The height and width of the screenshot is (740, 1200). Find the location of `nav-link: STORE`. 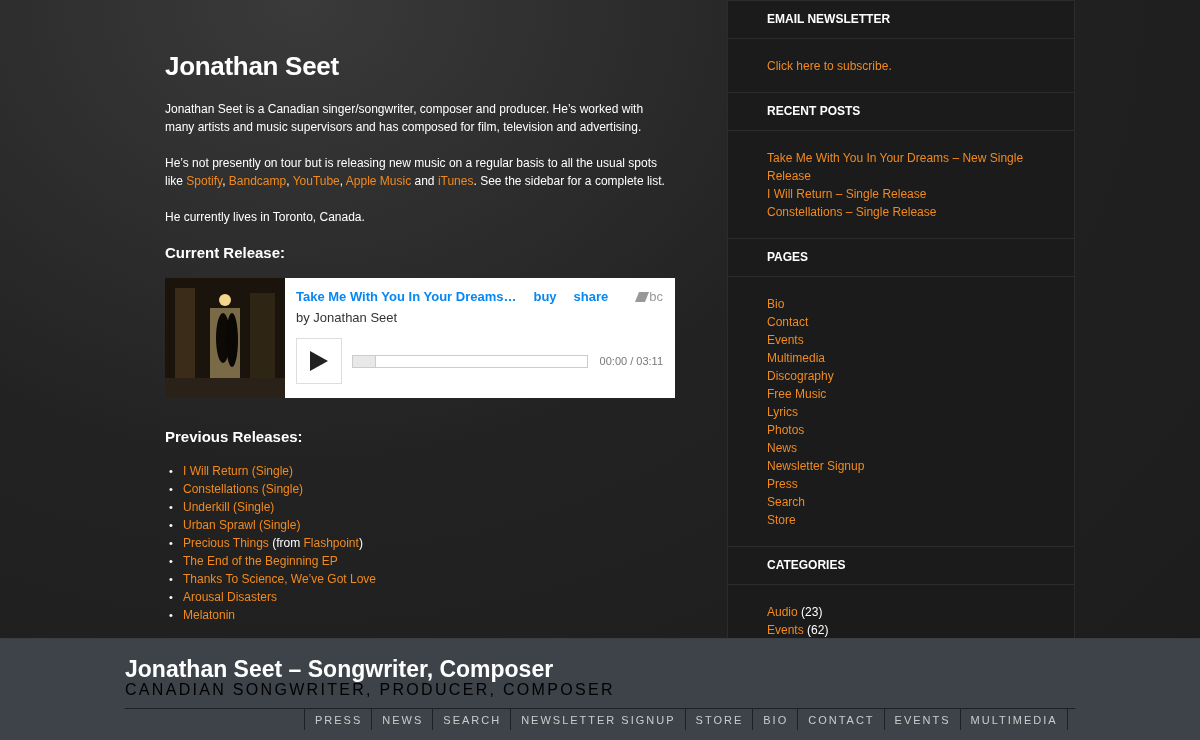

nav-link: STORE is located at coordinates (719, 719).